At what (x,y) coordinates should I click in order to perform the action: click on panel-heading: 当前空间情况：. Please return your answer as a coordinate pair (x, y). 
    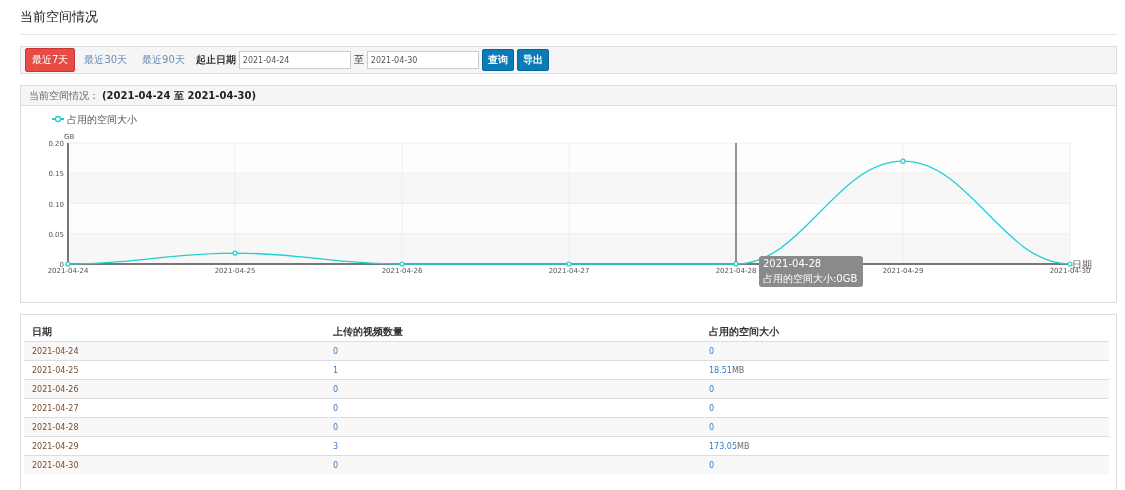
    Looking at the image, I should click on (64, 95).